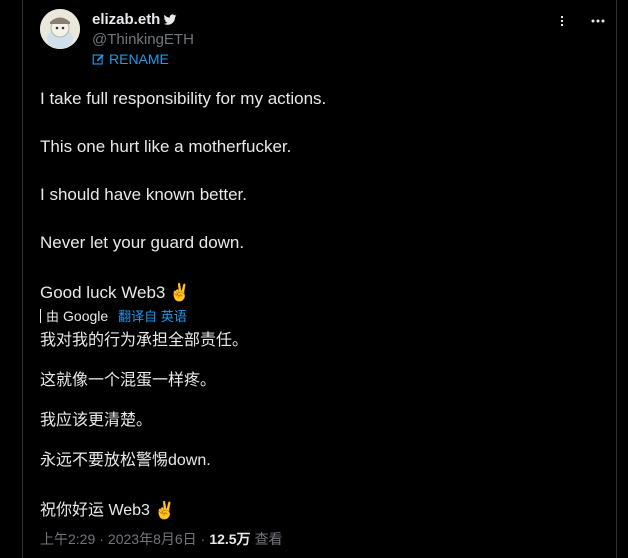 Image resolution: width=628 pixels, height=558 pixels. I want to click on tweet-meta: 上午2:29 · 2023年8月6日 · 12.5万 查看, so click(161, 539).